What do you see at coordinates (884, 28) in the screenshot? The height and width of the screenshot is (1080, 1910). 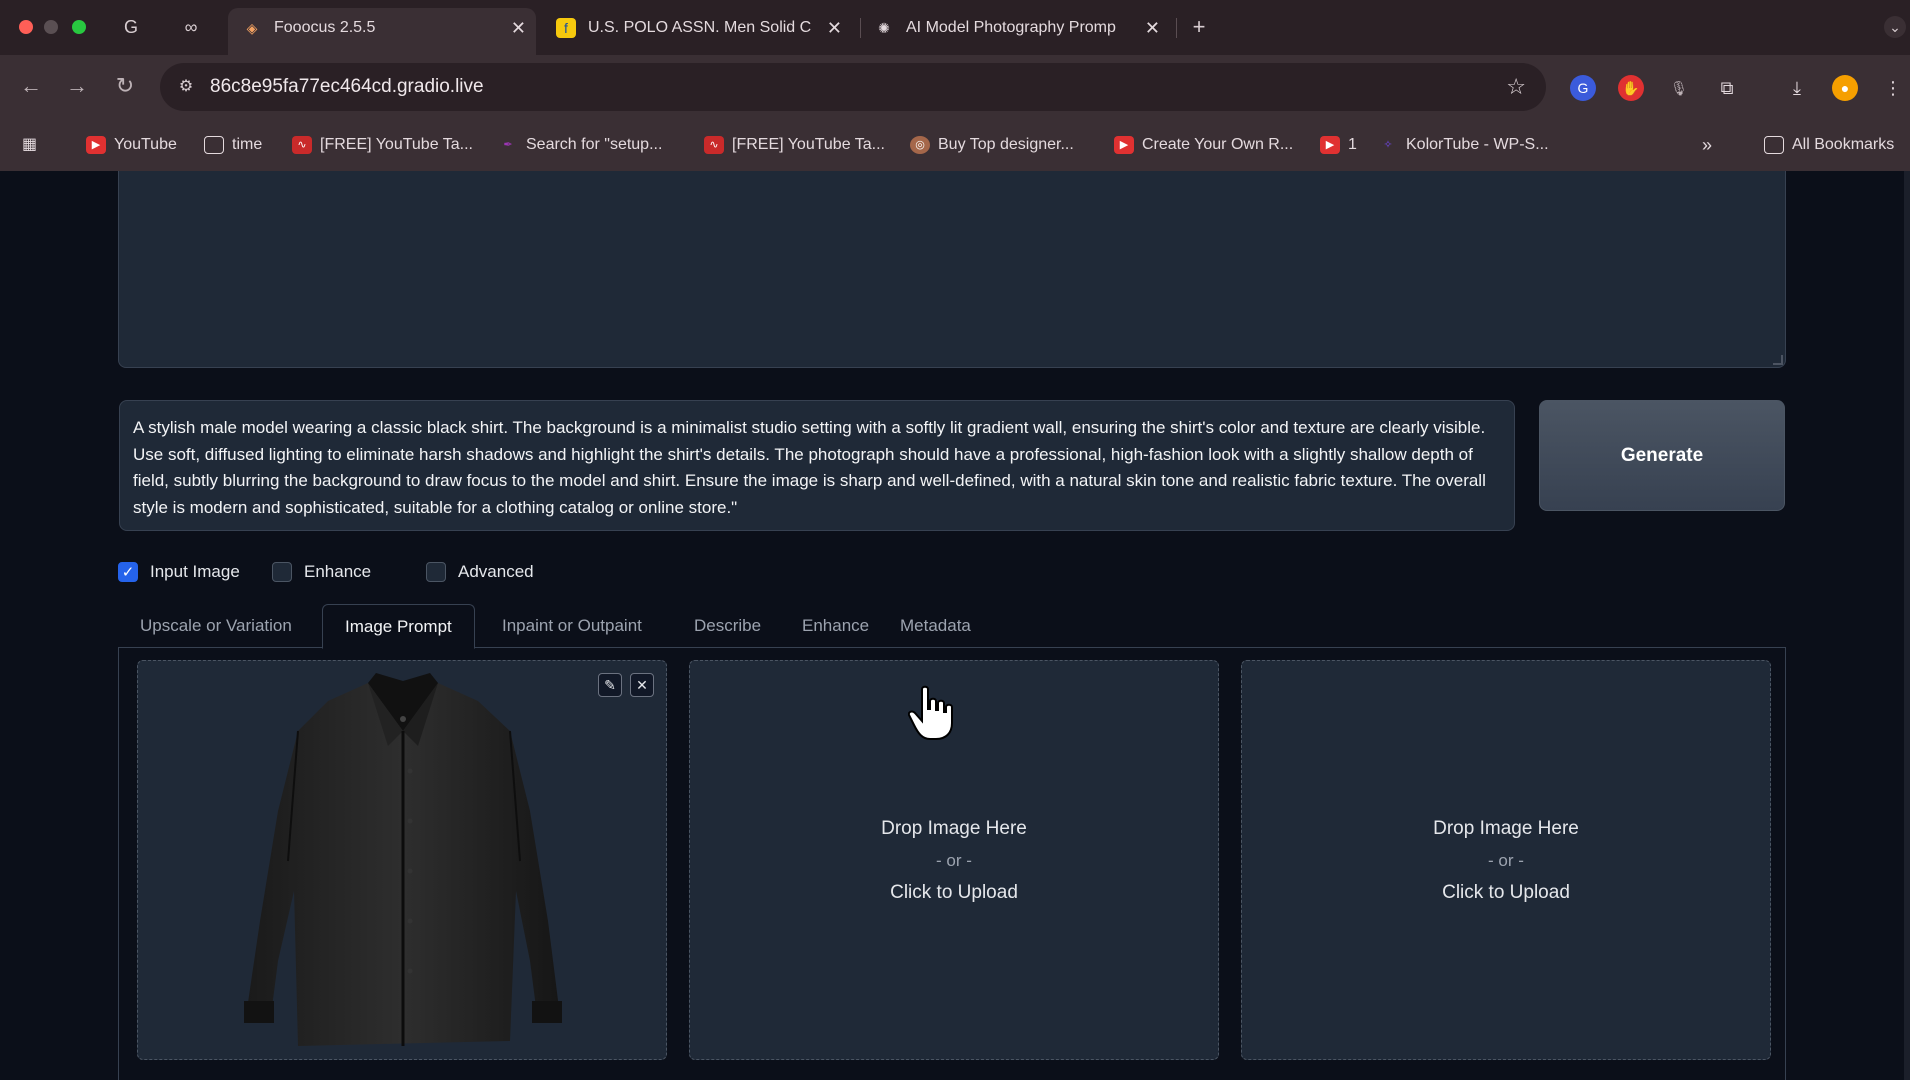 I see `openai-favicon-icon: ✺` at bounding box center [884, 28].